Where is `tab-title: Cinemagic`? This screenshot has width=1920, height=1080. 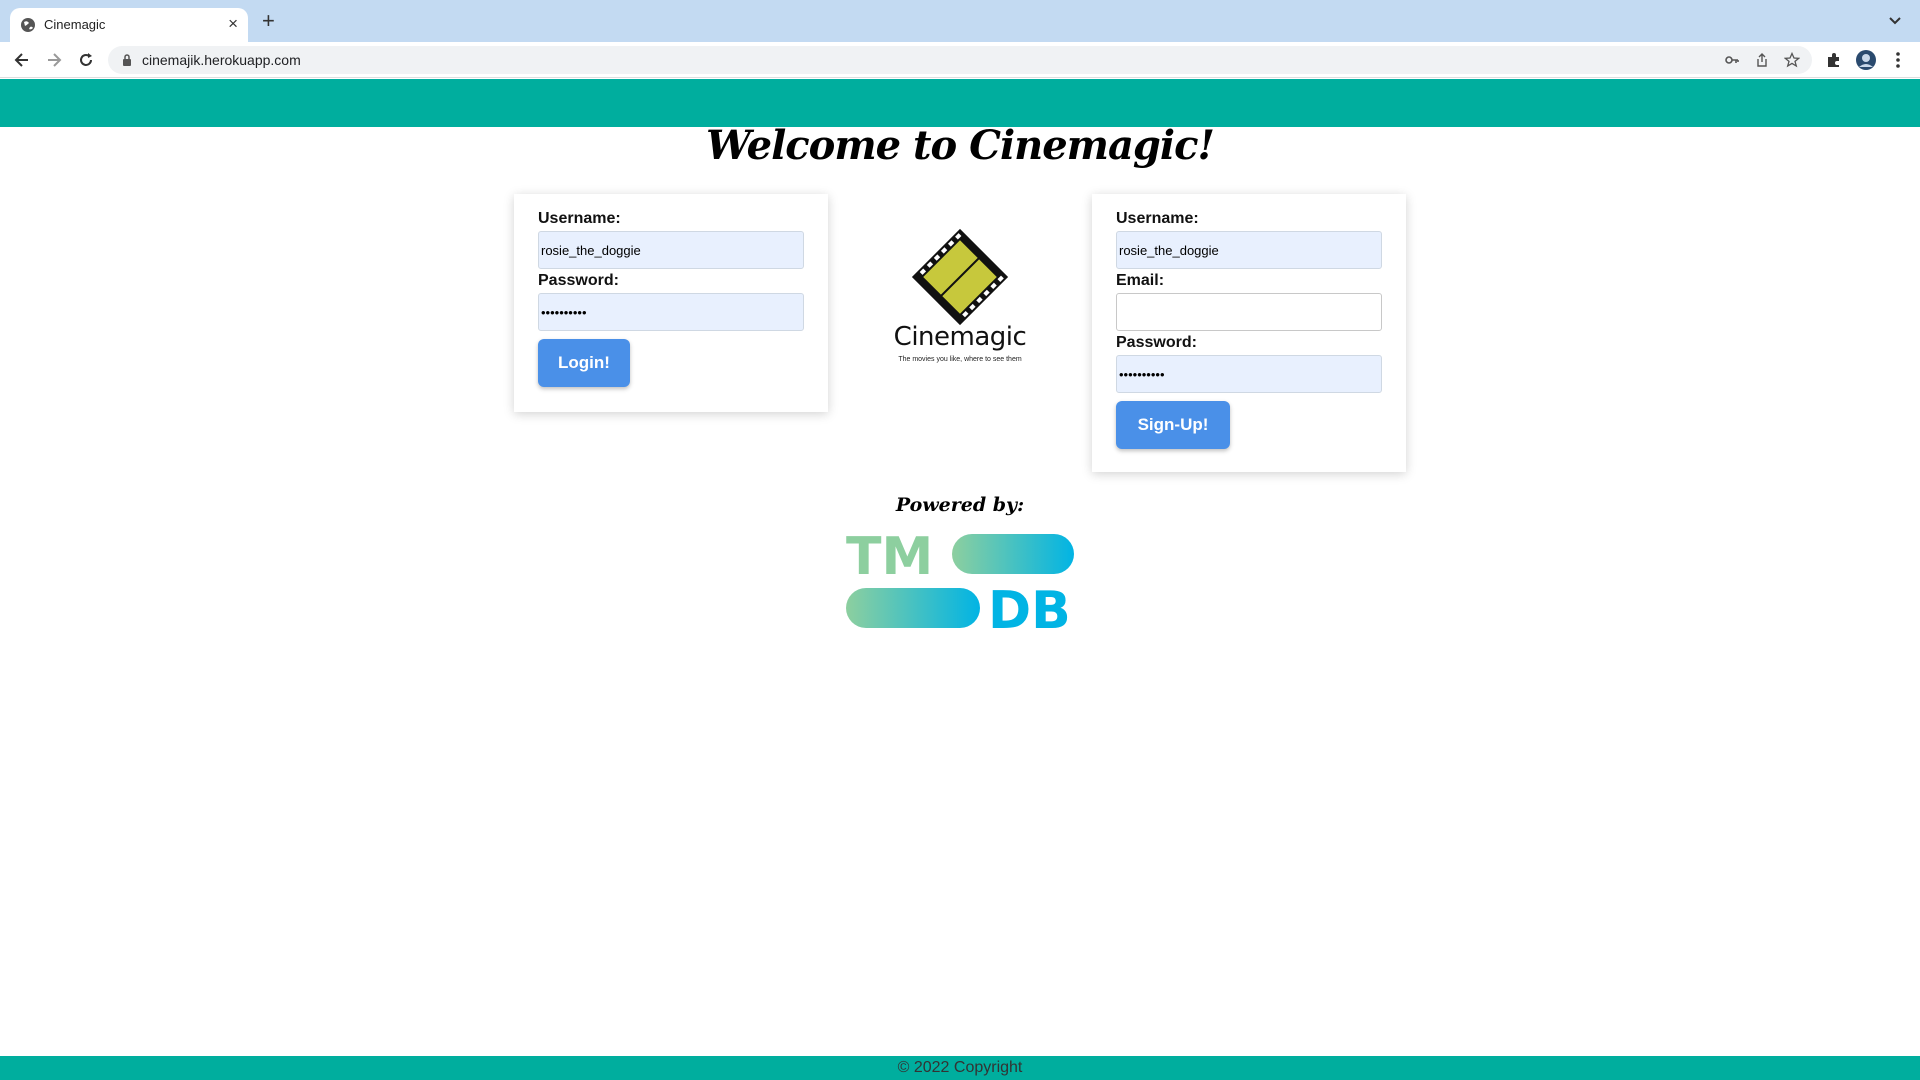
tab-title: Cinemagic is located at coordinates (75, 24).